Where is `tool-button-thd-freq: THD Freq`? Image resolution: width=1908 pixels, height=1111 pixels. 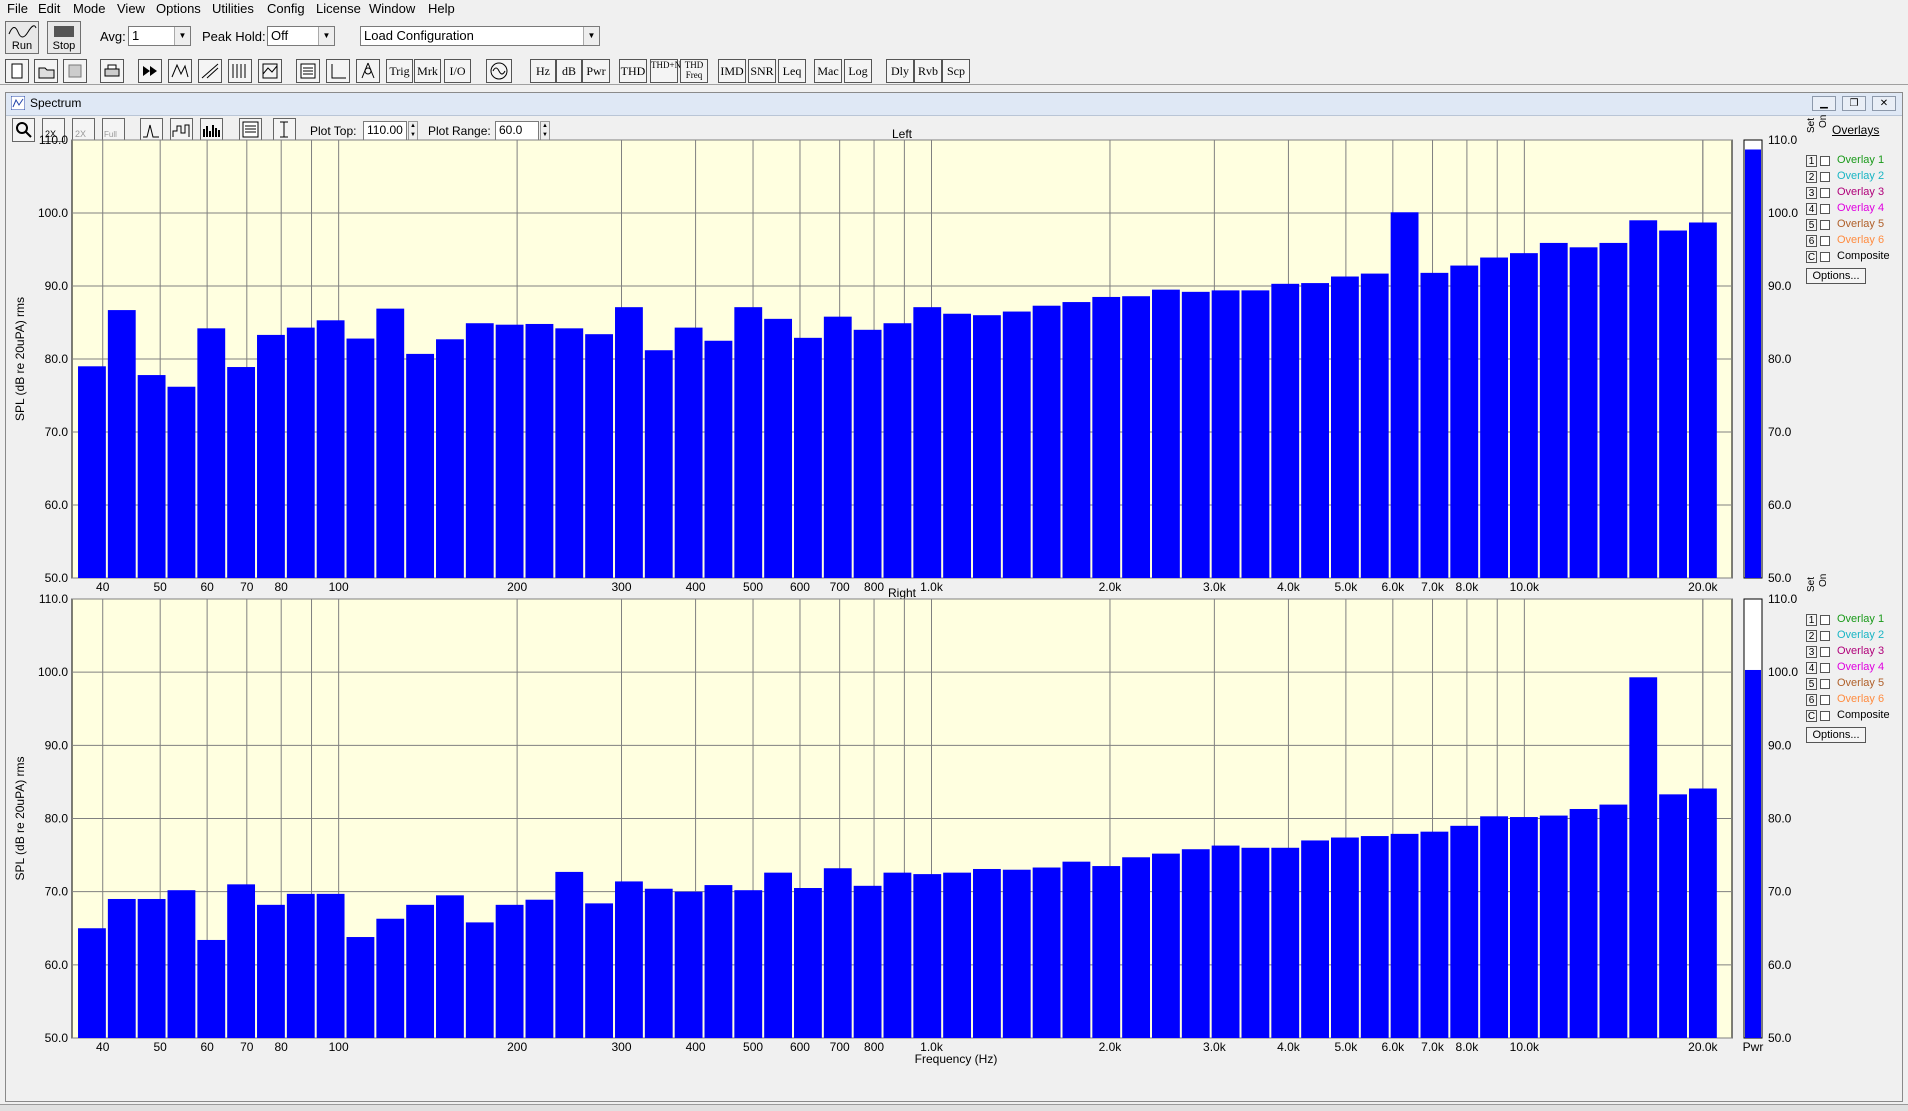
tool-button-thd-freq: THD Freq is located at coordinates (694, 71).